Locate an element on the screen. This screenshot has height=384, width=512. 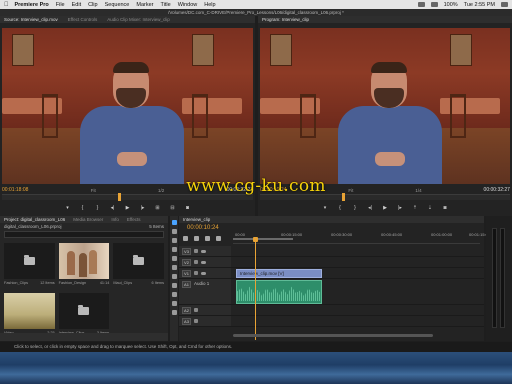
tab-project: Project: digital_classroom_L06 is located at coordinates (34, 219).